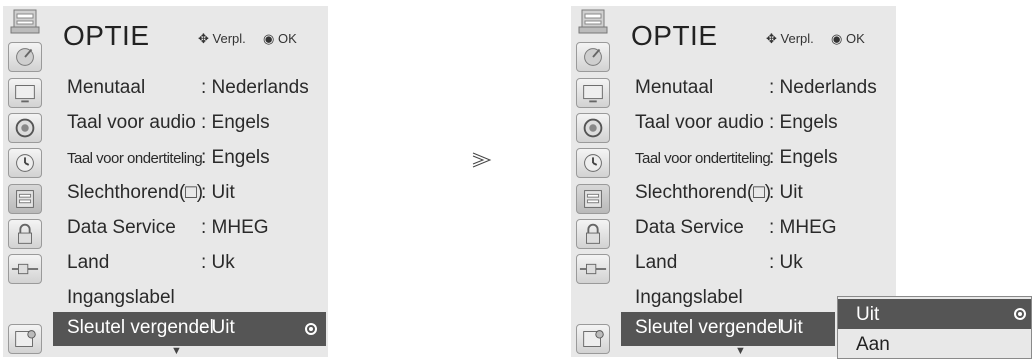 The image size is (1032, 363). What do you see at coordinates (868, 314) in the screenshot?
I see `dropdown-option-label: Uit` at bounding box center [868, 314].